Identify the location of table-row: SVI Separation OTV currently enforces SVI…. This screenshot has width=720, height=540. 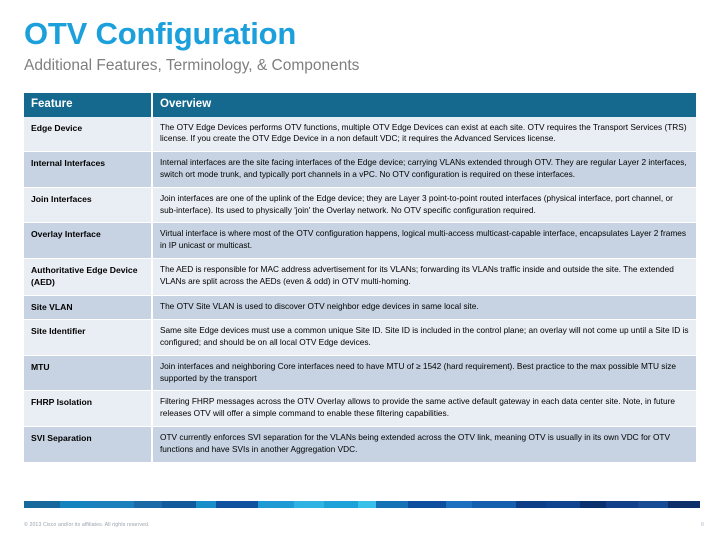
(360, 444).